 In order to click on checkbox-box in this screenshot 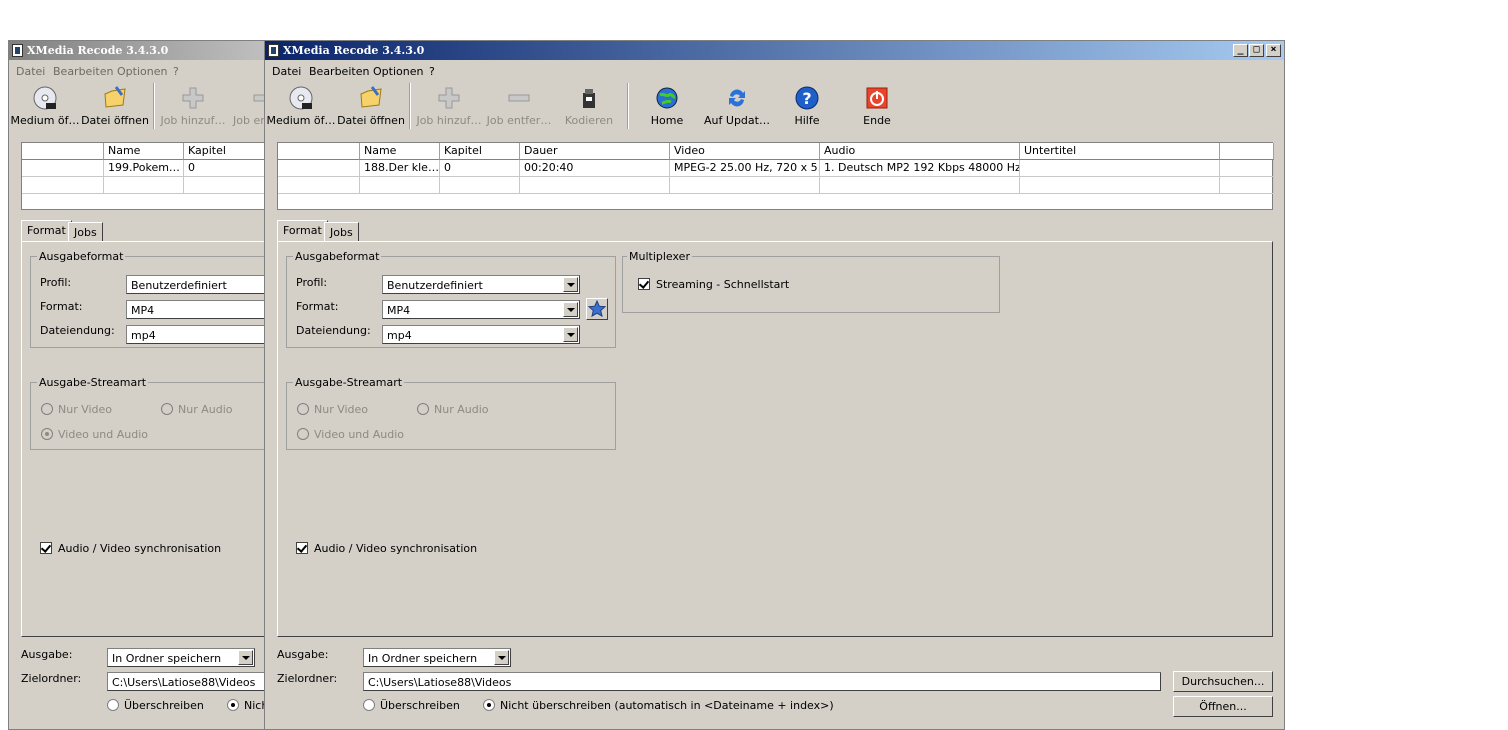, I will do `click(302, 548)`.